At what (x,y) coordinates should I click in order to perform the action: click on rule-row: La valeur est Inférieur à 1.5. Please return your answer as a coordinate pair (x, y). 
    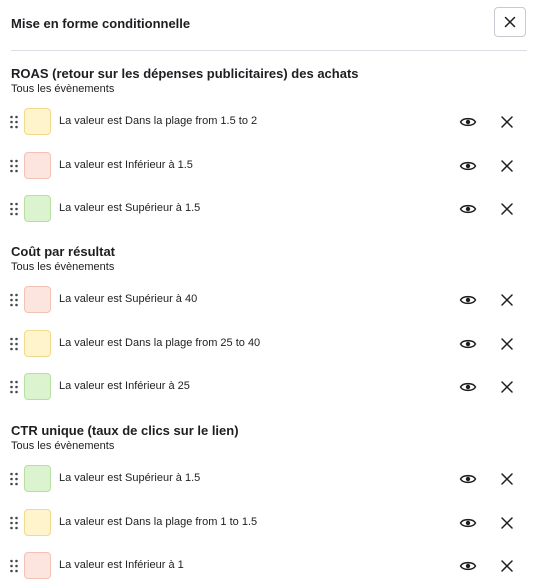
    Looking at the image, I should click on (267, 166).